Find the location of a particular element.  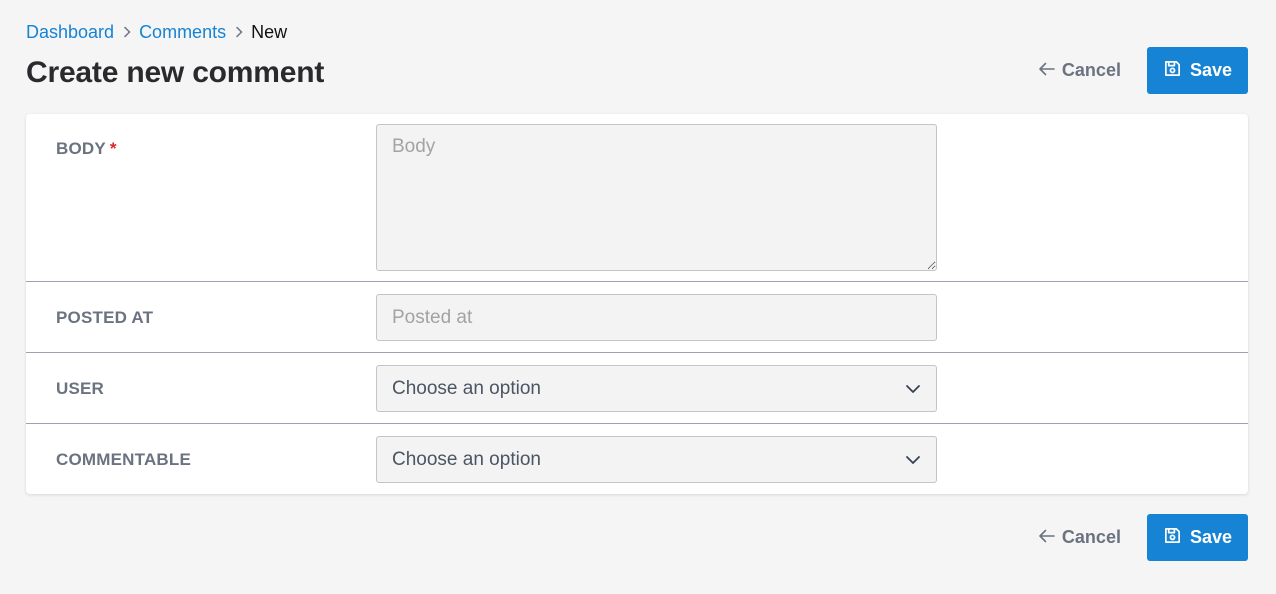

posted-at-row: POSTED AT is located at coordinates (637, 317).